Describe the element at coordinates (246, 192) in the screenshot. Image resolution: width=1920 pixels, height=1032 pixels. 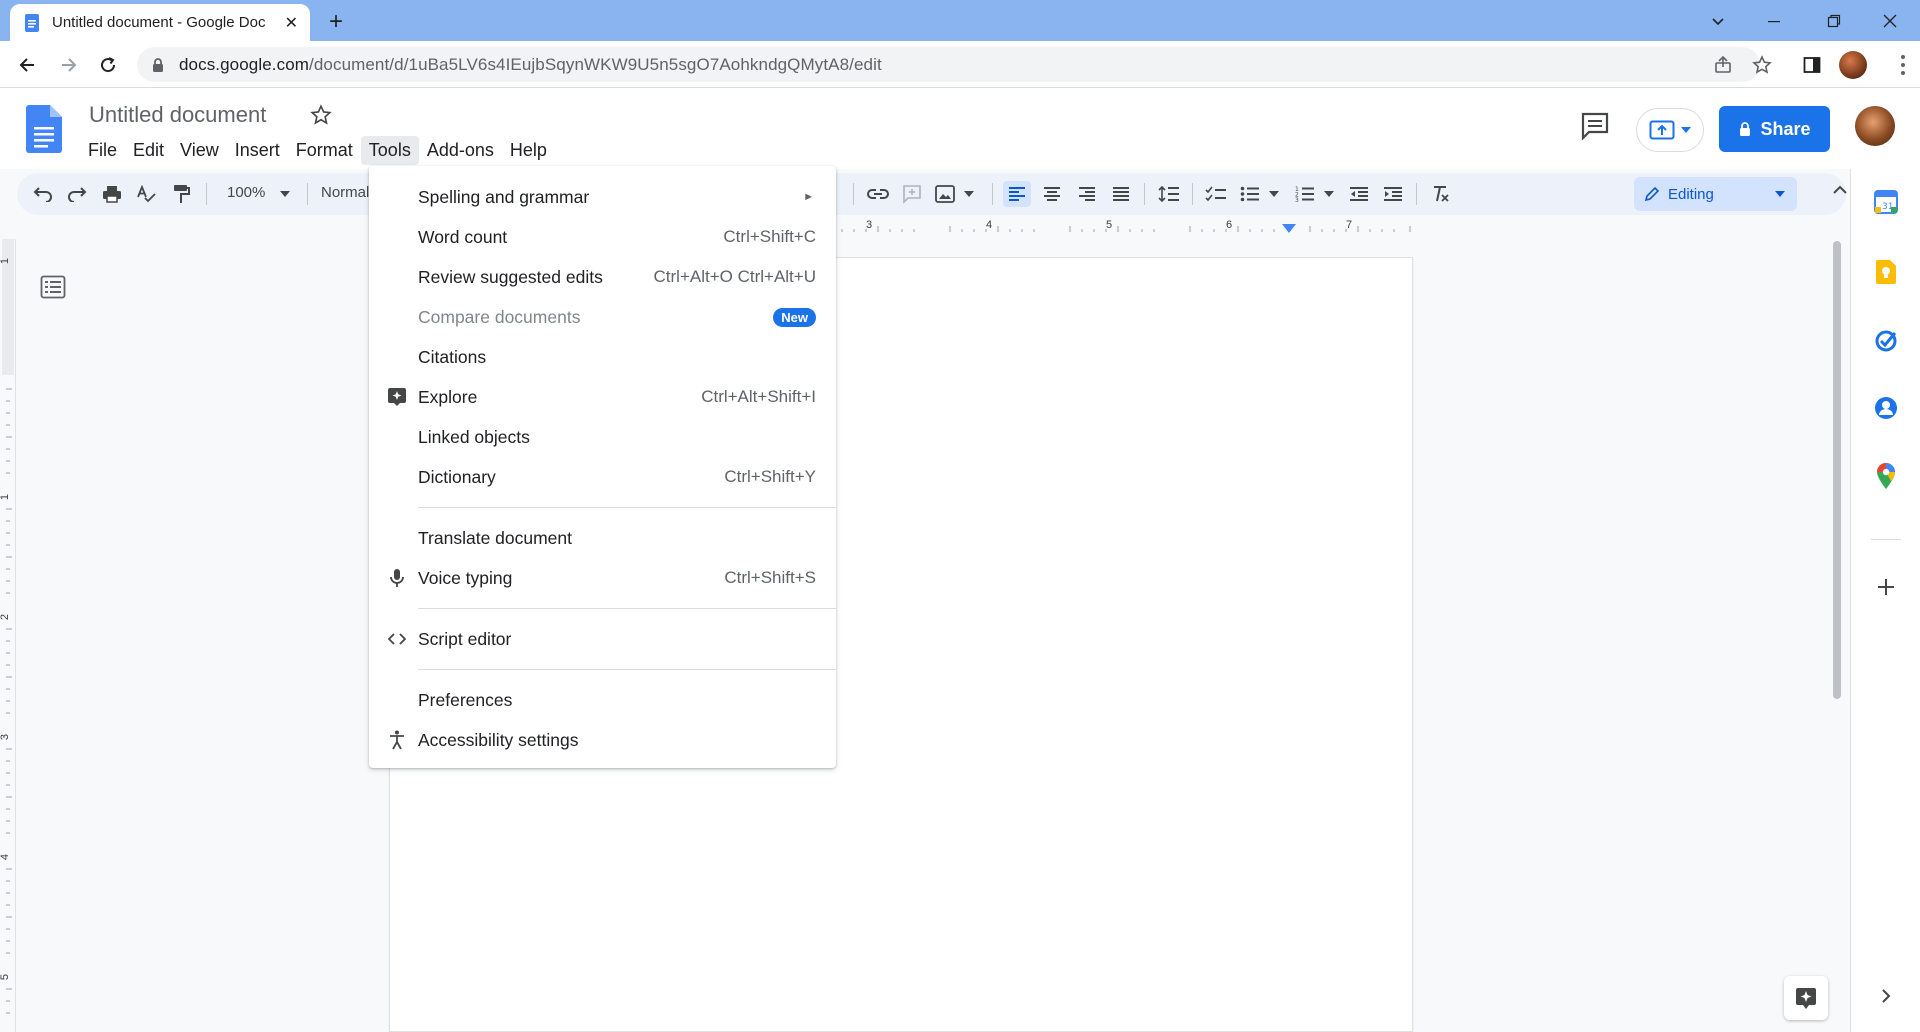
I see `zoom-value: 100%` at that location.